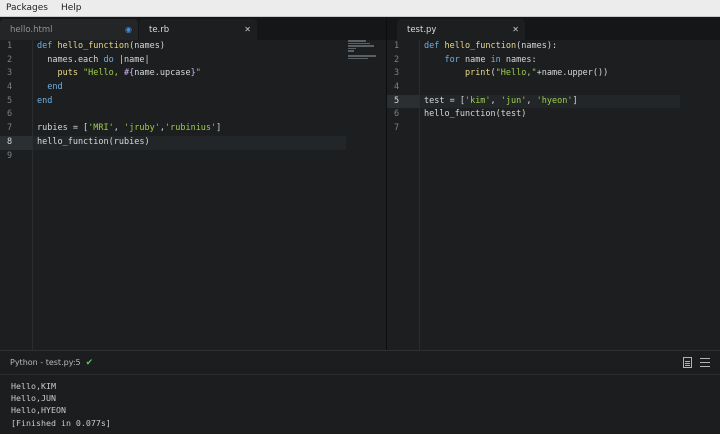 The image size is (720, 434). Describe the element at coordinates (93, 141) in the screenshot. I see `code-token: hello_function(rubies)` at that location.